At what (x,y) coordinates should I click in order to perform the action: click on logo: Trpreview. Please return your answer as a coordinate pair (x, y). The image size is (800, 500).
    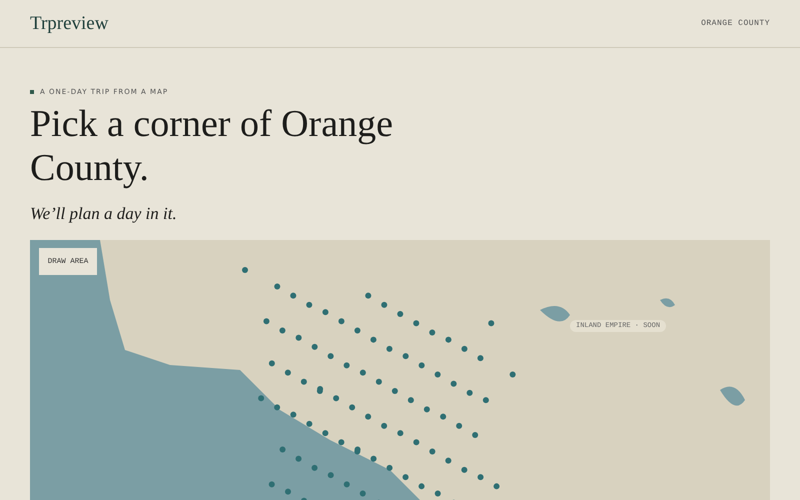
    Looking at the image, I should click on (69, 23).